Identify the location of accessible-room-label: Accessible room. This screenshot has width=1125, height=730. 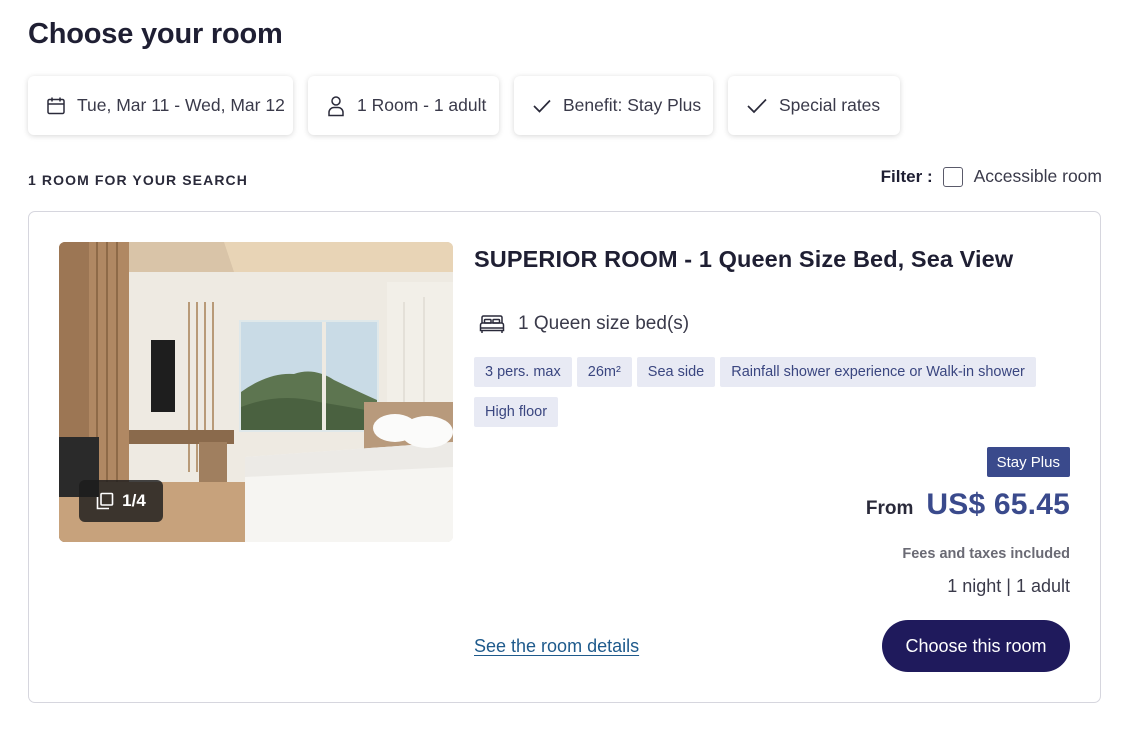
(1038, 176).